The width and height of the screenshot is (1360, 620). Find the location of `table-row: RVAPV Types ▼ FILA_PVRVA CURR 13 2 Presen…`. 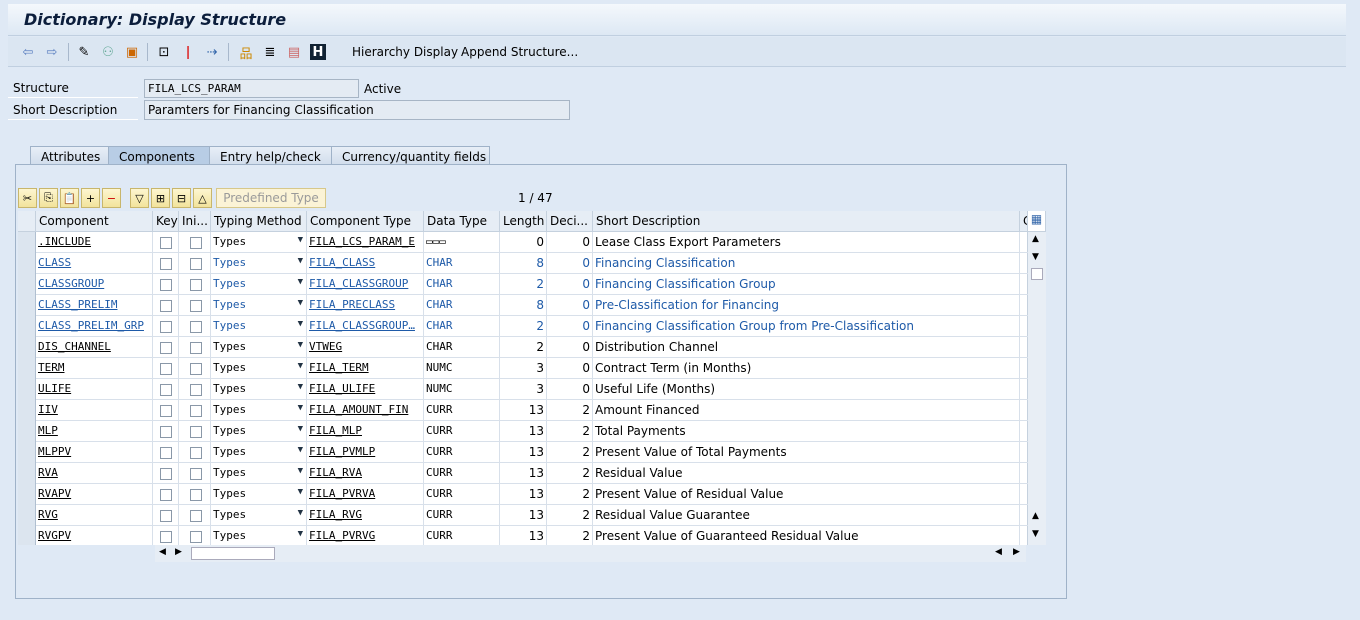

table-row: RVAPV Types ▼ FILA_PVRVA CURR 13 2 Presen… is located at coordinates (523, 494).